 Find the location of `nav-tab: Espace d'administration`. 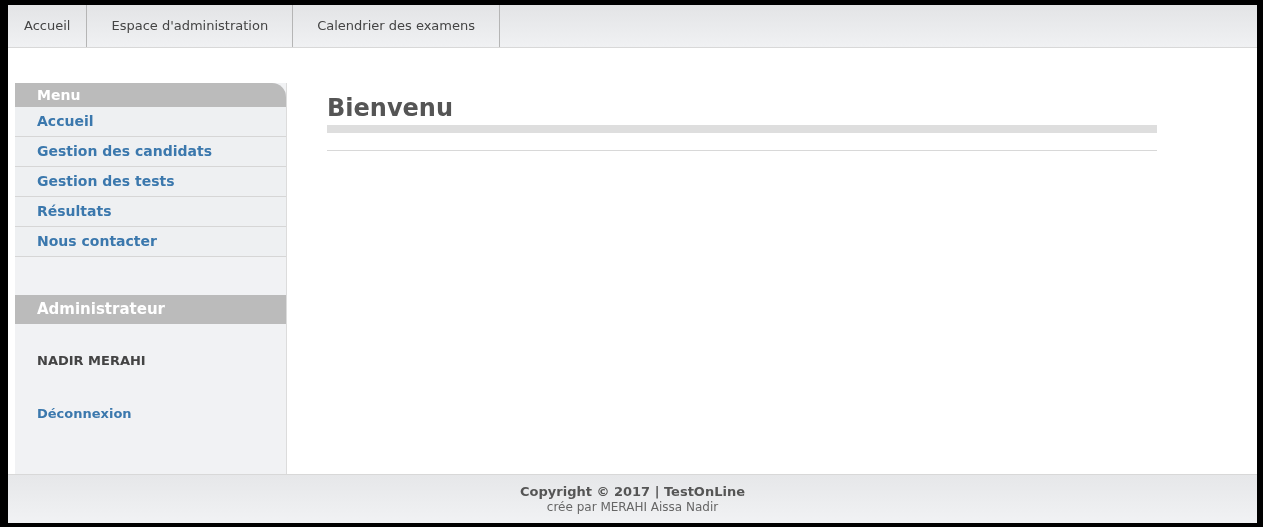

nav-tab: Espace d'administration is located at coordinates (190, 26).